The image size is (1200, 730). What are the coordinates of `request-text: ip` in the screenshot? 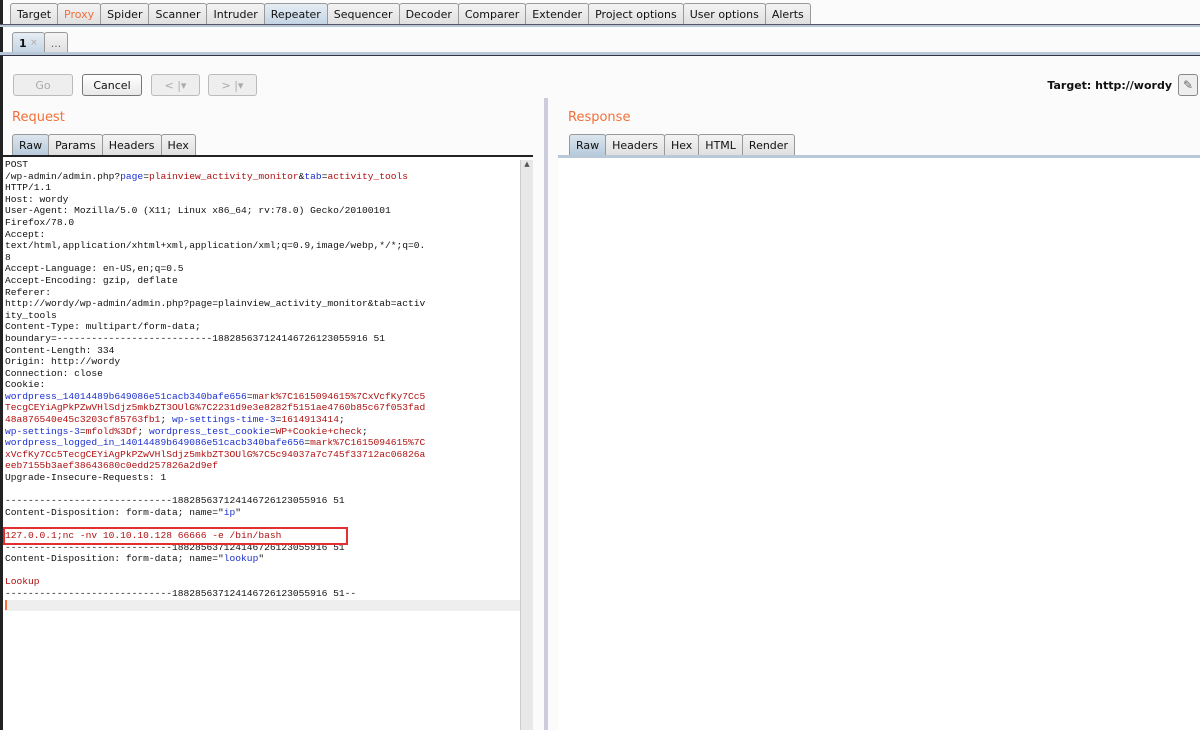 It's located at (229, 512).